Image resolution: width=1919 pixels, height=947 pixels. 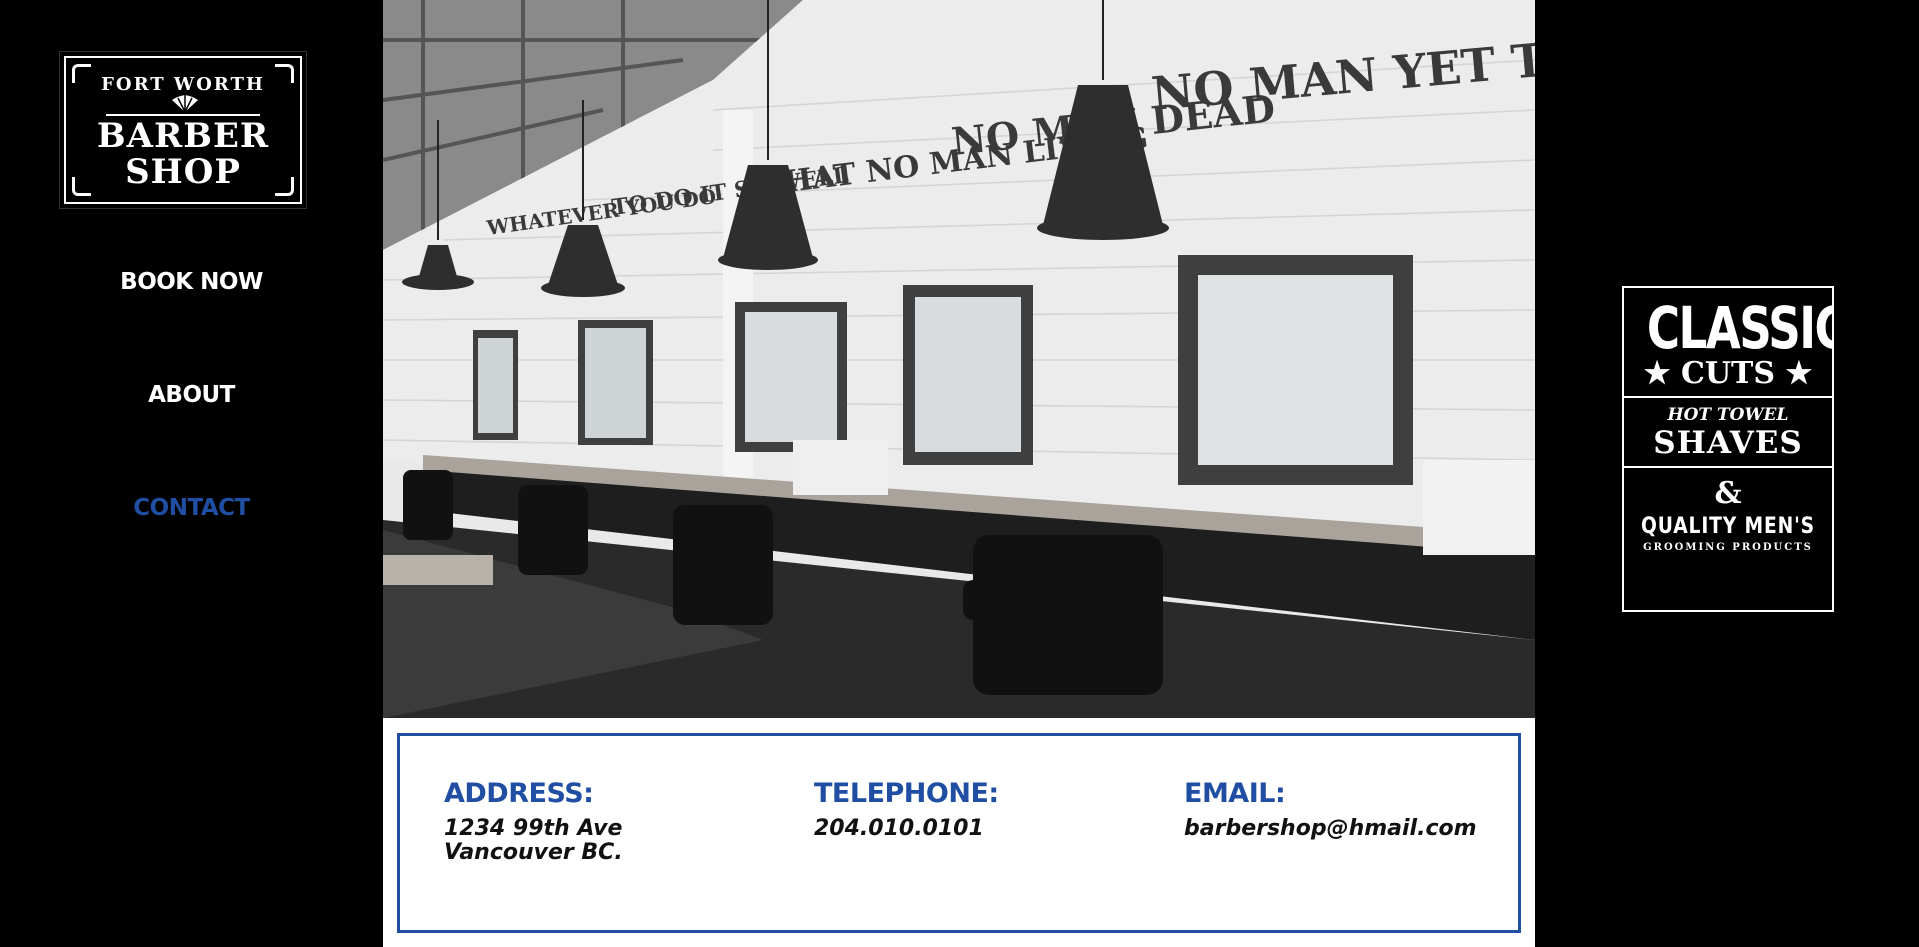 I want to click on logo-line-barber: BARBER, so click(x=183, y=136).